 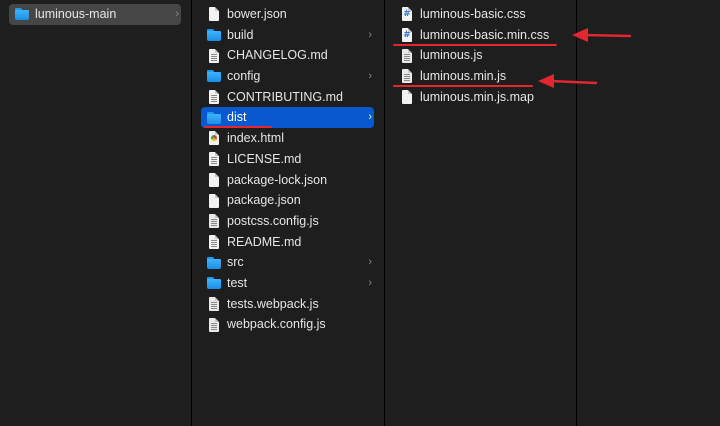 I want to click on item-label: index.html, so click(x=255, y=138).